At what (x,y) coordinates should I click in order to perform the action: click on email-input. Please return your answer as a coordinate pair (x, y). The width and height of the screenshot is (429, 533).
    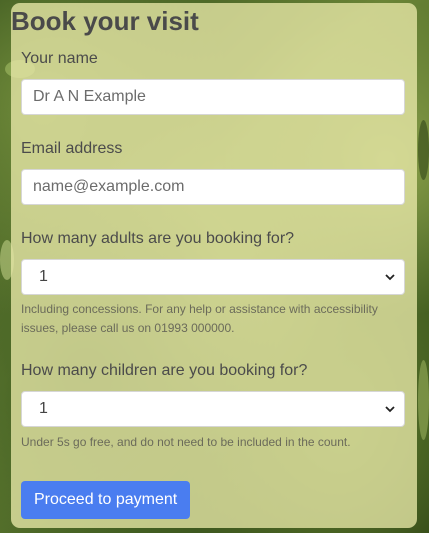
    Looking at the image, I should click on (213, 187).